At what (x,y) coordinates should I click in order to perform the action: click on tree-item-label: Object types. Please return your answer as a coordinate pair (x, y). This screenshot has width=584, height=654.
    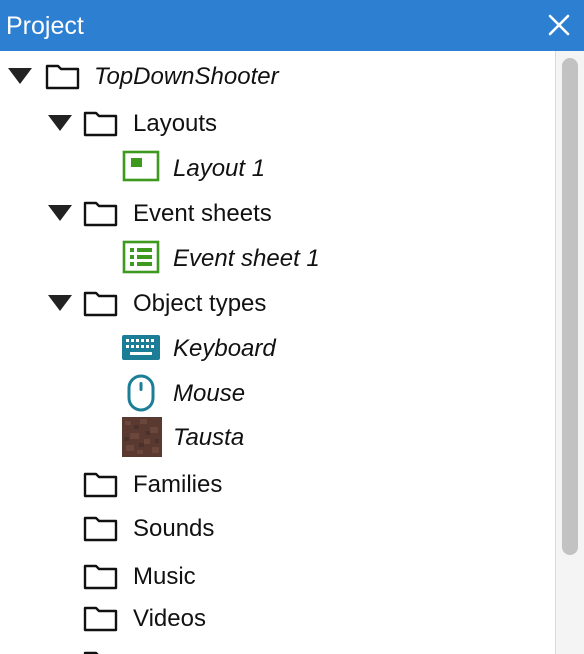
    Looking at the image, I should click on (200, 303).